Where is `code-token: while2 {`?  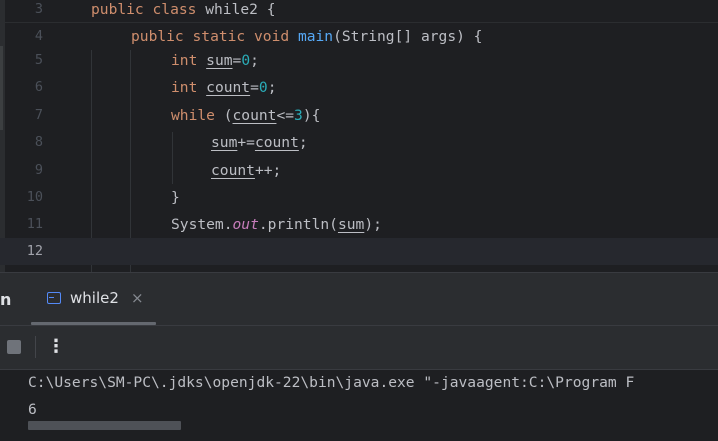 code-token: while2 { is located at coordinates (240, 9).